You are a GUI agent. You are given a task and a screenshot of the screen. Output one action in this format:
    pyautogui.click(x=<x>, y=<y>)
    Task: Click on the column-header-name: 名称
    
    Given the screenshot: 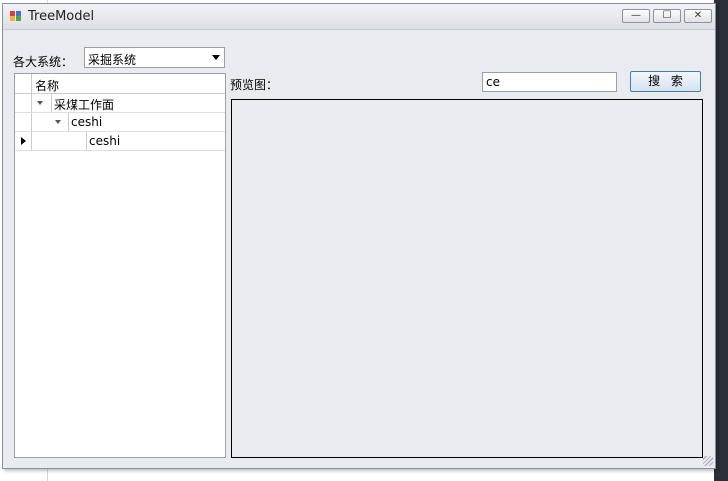 What is the action you would take?
    pyautogui.click(x=47, y=85)
    